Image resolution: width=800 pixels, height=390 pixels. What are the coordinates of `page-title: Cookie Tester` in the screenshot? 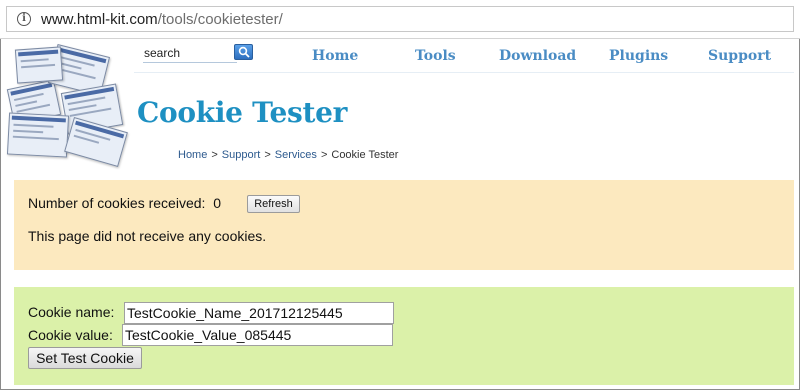 It's located at (242, 112).